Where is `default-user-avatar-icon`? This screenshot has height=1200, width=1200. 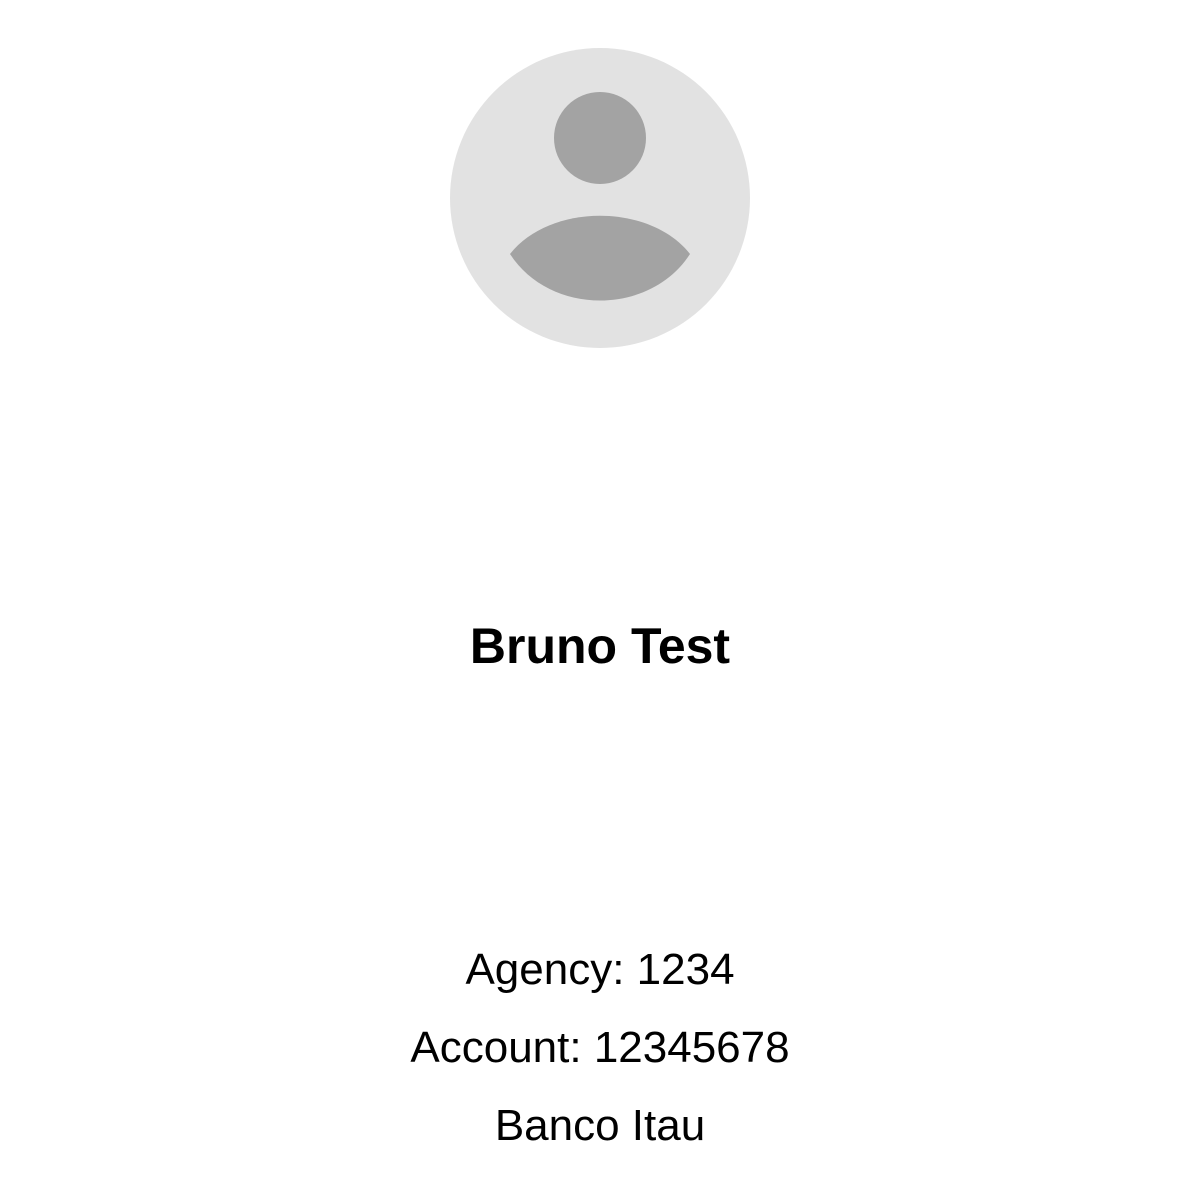 default-user-avatar-icon is located at coordinates (600, 198).